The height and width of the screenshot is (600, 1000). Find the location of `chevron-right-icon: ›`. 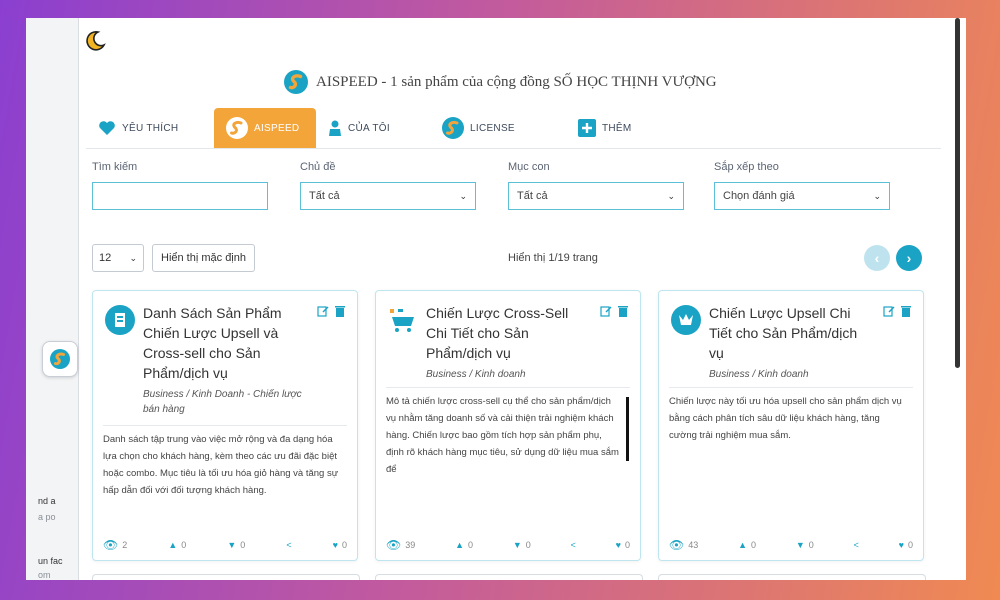

chevron-right-icon: › is located at coordinates (909, 258).